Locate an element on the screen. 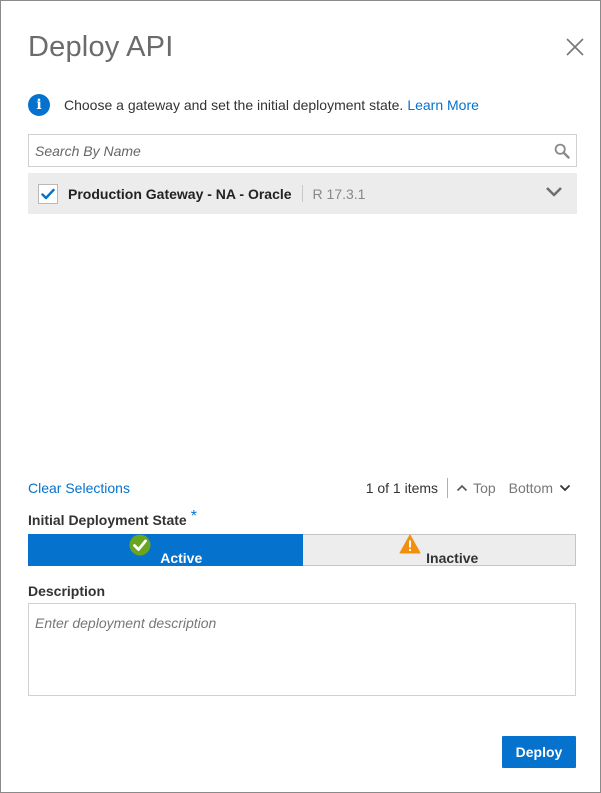  pager: 1 of 1 items Top Bottom is located at coordinates (471, 488).